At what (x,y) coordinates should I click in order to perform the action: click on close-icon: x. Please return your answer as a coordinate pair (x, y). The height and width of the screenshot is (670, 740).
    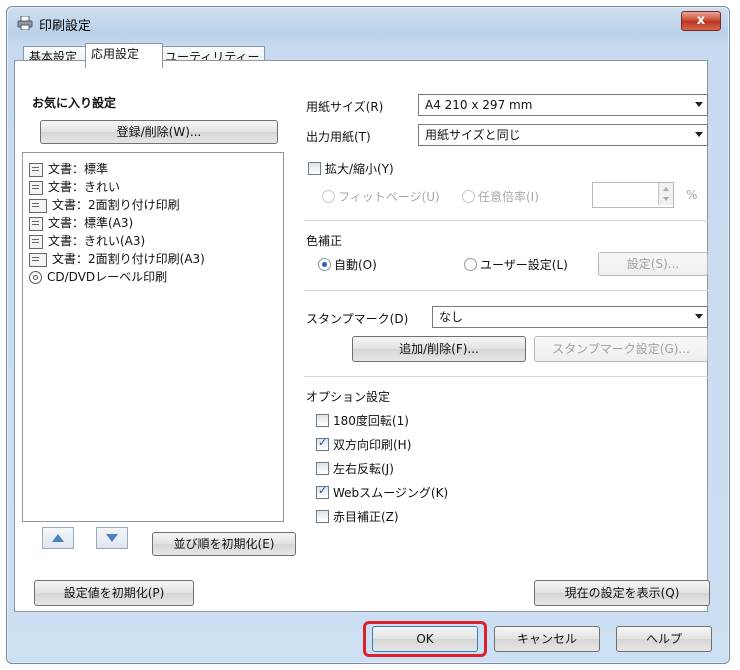
    Looking at the image, I should click on (701, 20).